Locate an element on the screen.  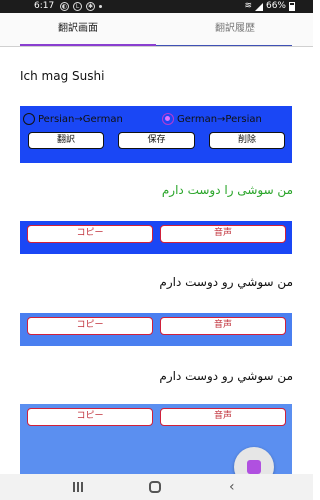
radio-button-checked-icon is located at coordinates (168, 119).